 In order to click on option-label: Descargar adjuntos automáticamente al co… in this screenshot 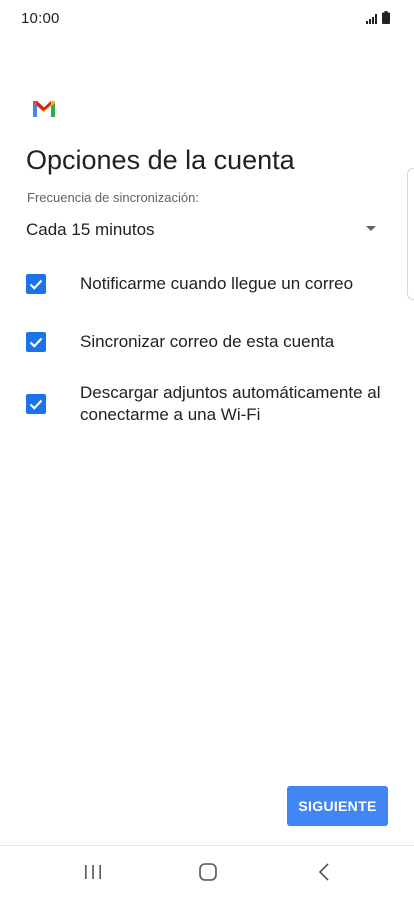, I will do `click(230, 403)`.